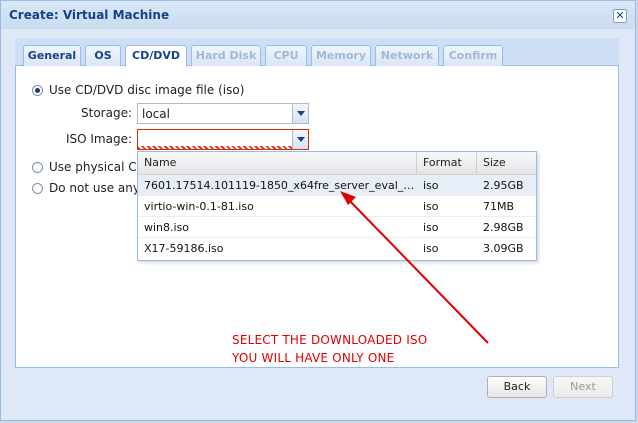  I want to click on grid-row: X17-59186.iso iso 3.09GB, so click(337, 248).